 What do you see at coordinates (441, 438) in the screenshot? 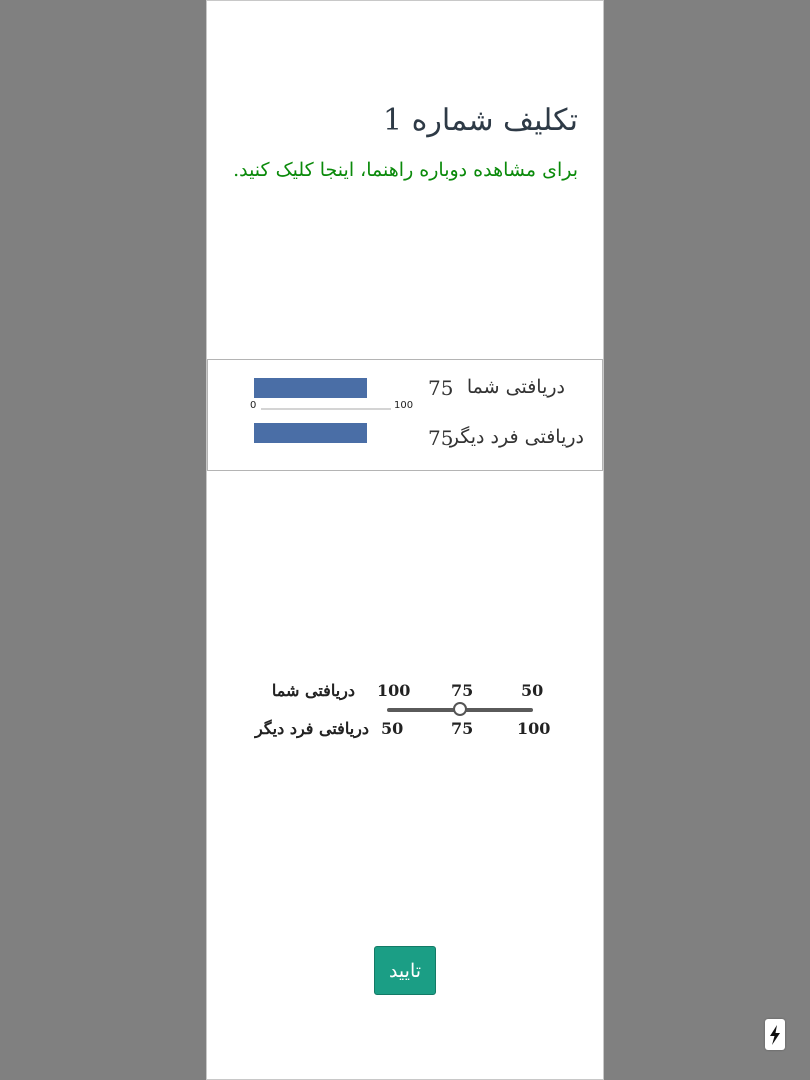
I see `other-payoff-value: 75` at bounding box center [441, 438].